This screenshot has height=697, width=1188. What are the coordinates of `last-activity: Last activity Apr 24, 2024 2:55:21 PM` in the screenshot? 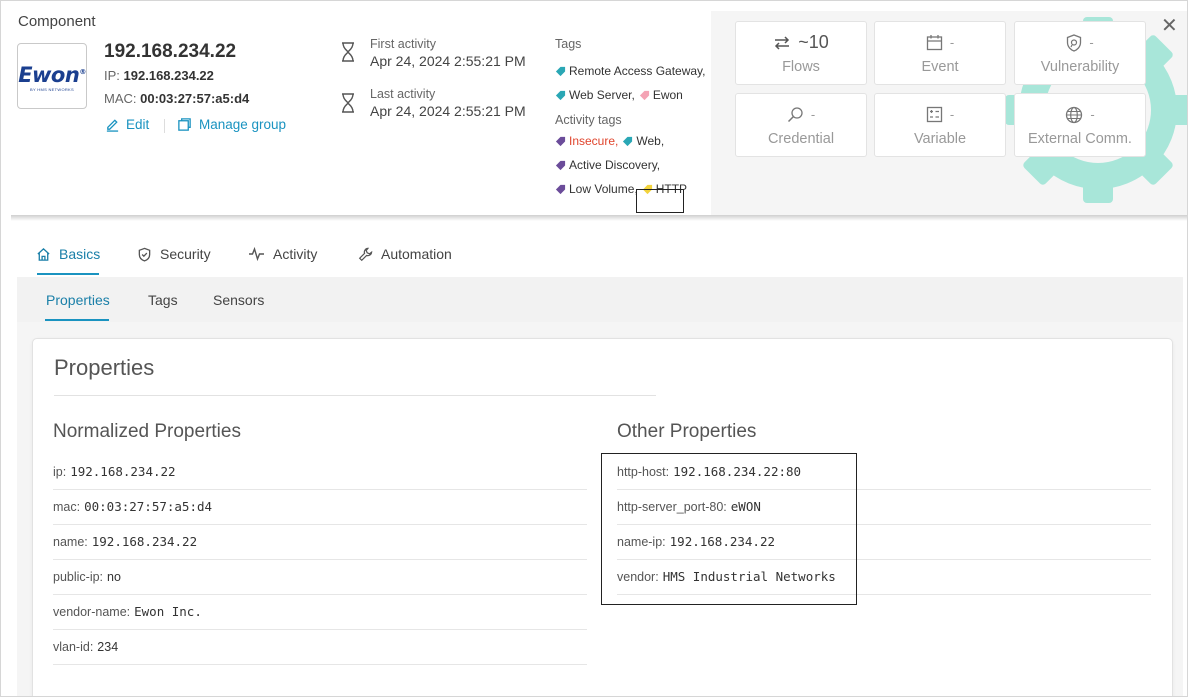 It's located at (448, 103).